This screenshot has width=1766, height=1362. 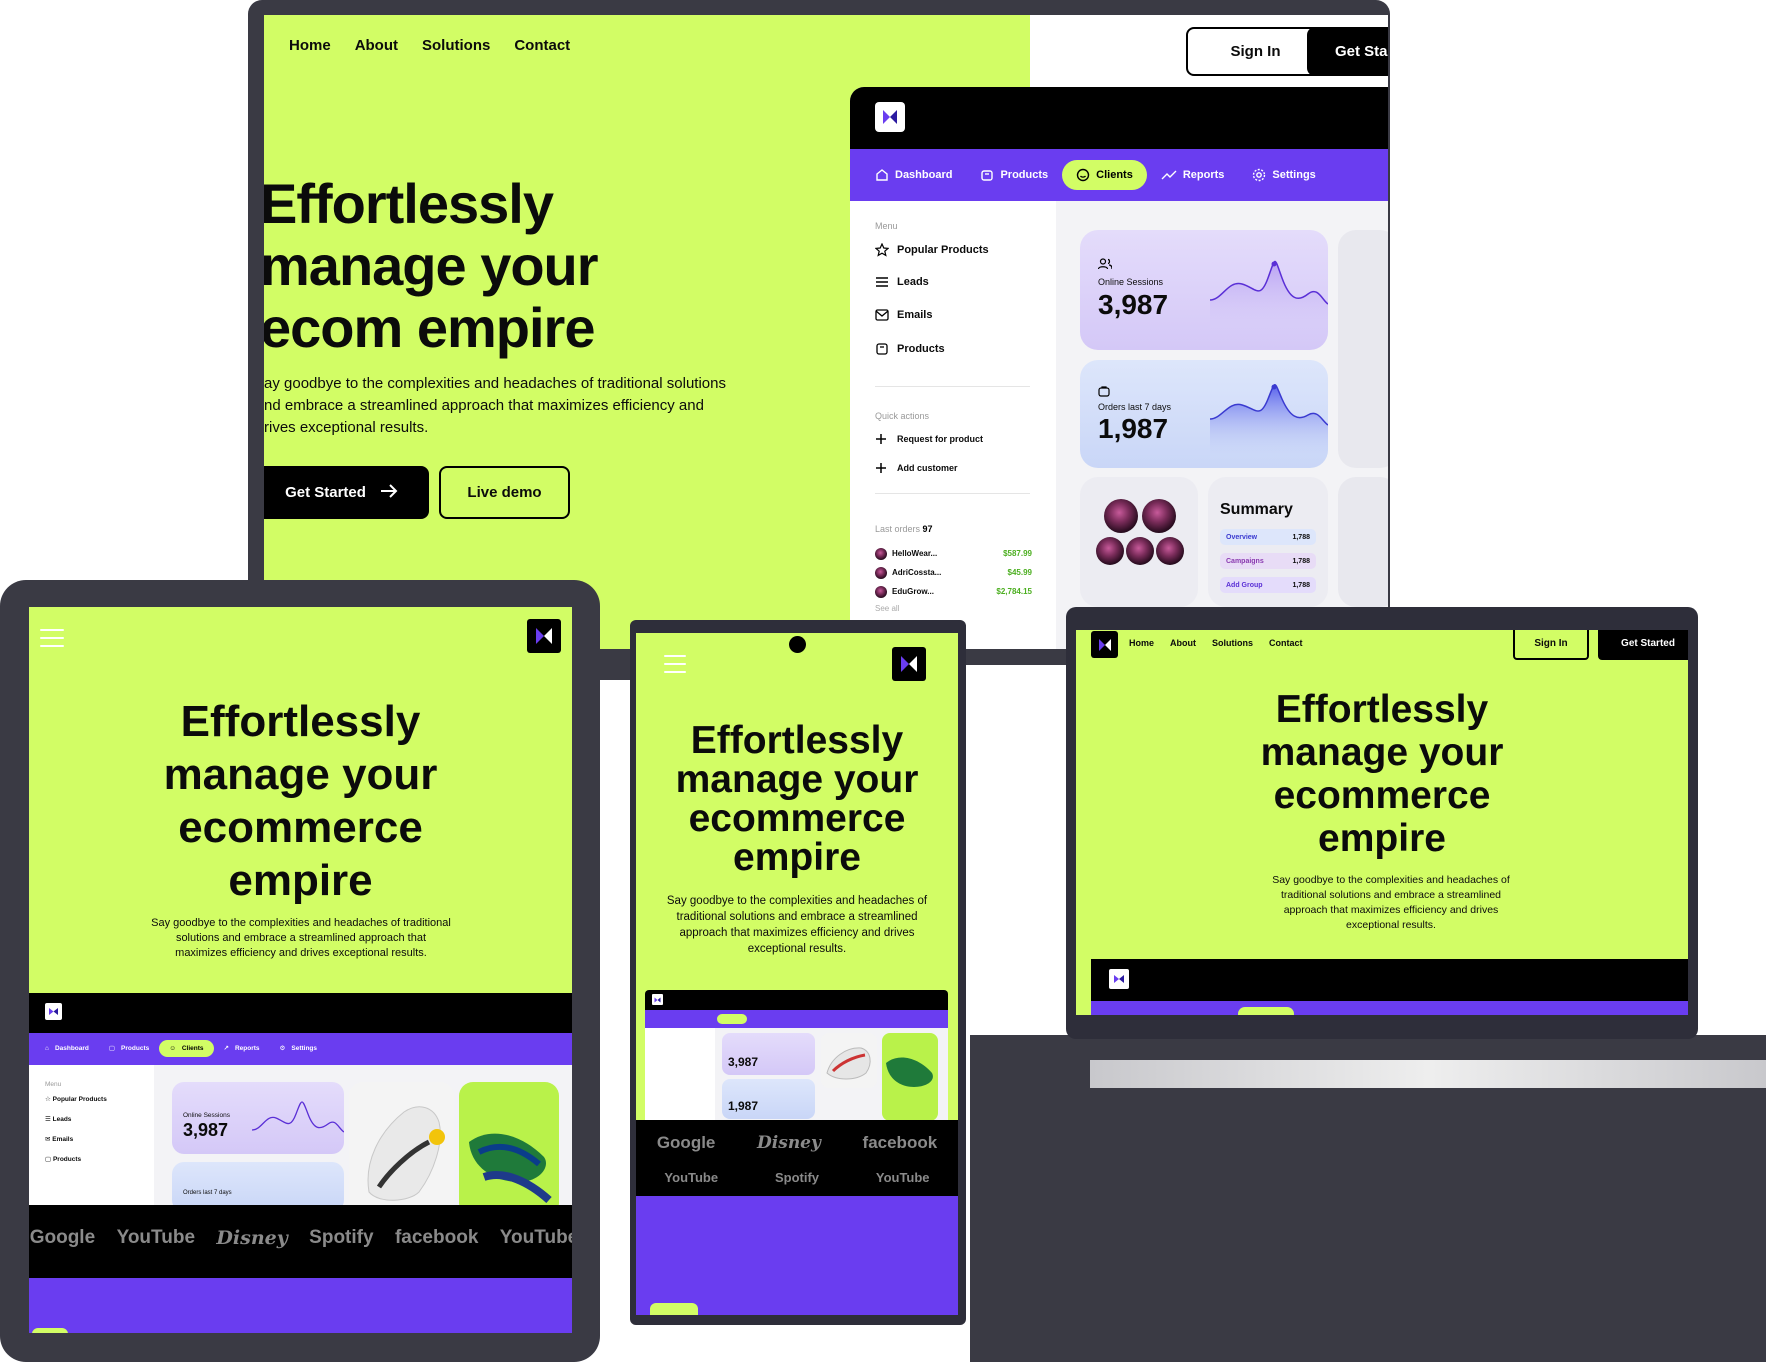 I want to click on sessions-sparkline, so click(x=1269, y=295).